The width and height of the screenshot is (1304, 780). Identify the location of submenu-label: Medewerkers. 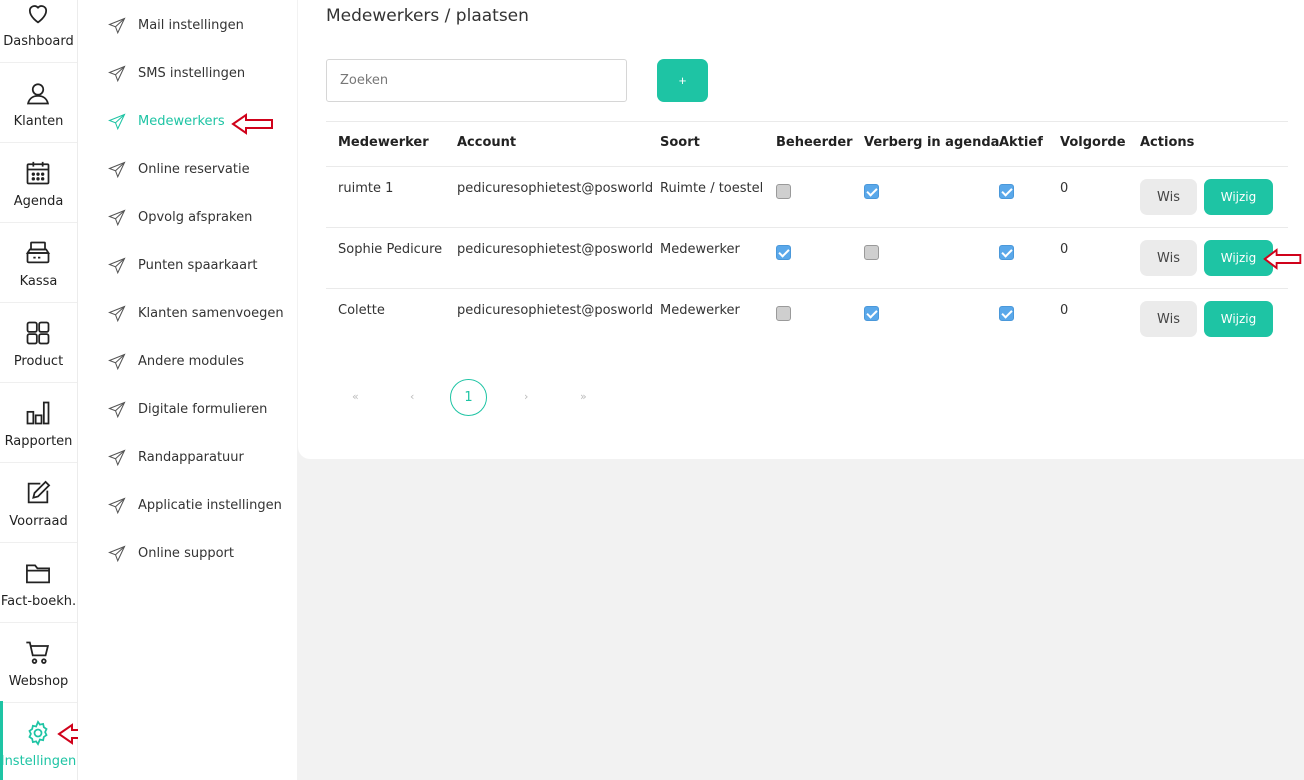
(181, 121).